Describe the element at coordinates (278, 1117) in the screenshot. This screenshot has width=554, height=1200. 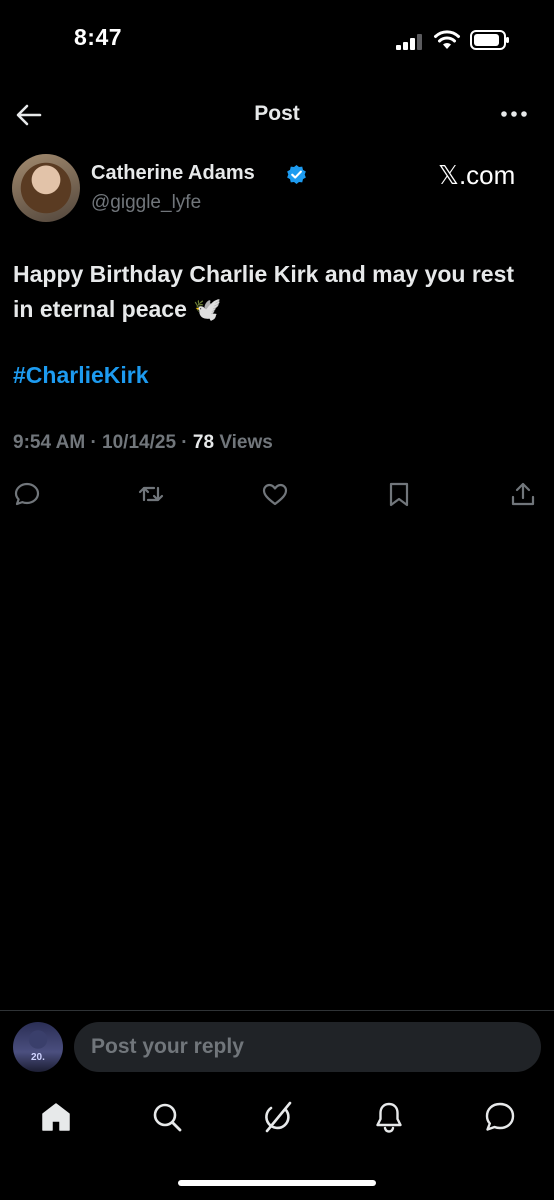
I see `grok-icon` at that location.